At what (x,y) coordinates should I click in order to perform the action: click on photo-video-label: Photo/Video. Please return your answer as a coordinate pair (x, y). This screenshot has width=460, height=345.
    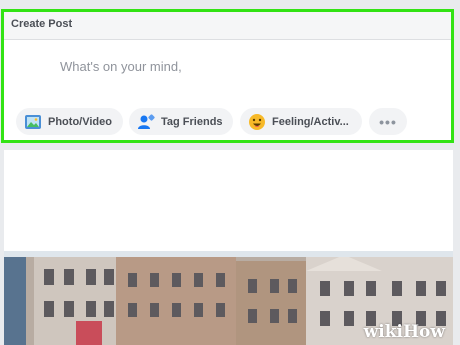
    Looking at the image, I should click on (80, 121).